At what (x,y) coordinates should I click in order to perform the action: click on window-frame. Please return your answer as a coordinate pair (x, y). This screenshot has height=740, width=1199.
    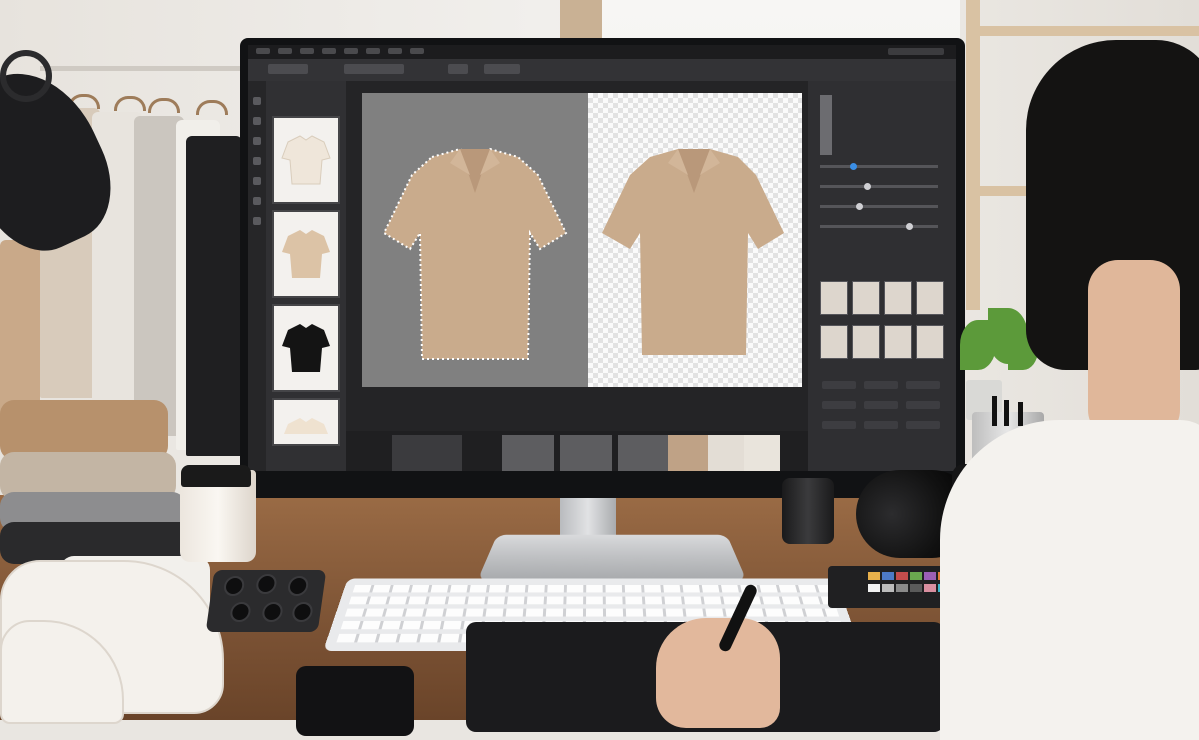
    Looking at the image, I should click on (581, 20).